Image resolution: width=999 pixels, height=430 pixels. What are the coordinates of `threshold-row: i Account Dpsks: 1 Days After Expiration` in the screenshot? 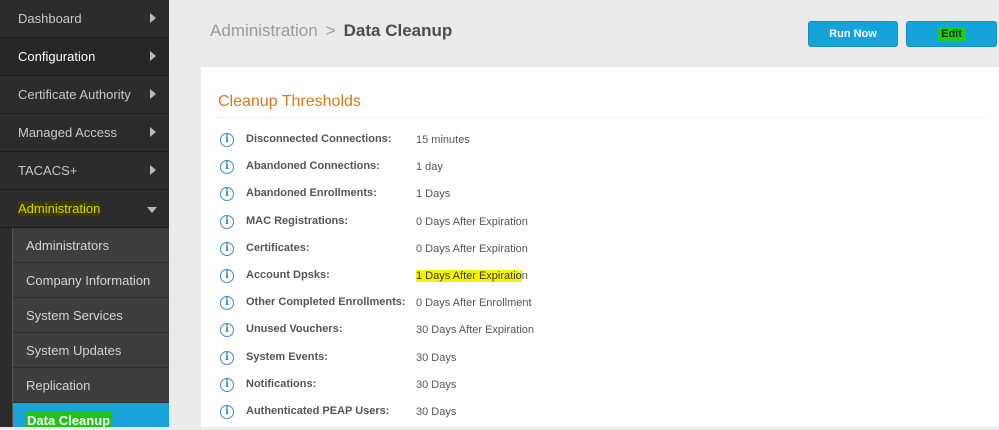 It's located at (600, 280).